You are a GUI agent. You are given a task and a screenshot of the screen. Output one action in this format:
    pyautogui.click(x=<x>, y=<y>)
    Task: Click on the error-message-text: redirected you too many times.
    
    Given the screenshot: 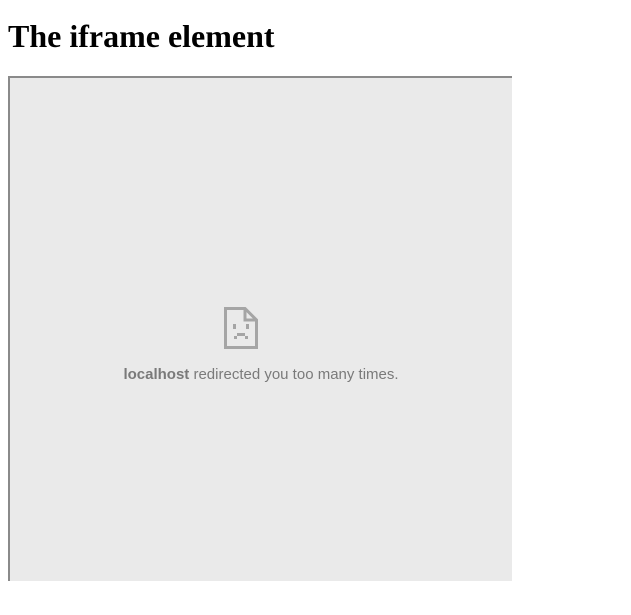 What is the action you would take?
    pyautogui.click(x=294, y=374)
    